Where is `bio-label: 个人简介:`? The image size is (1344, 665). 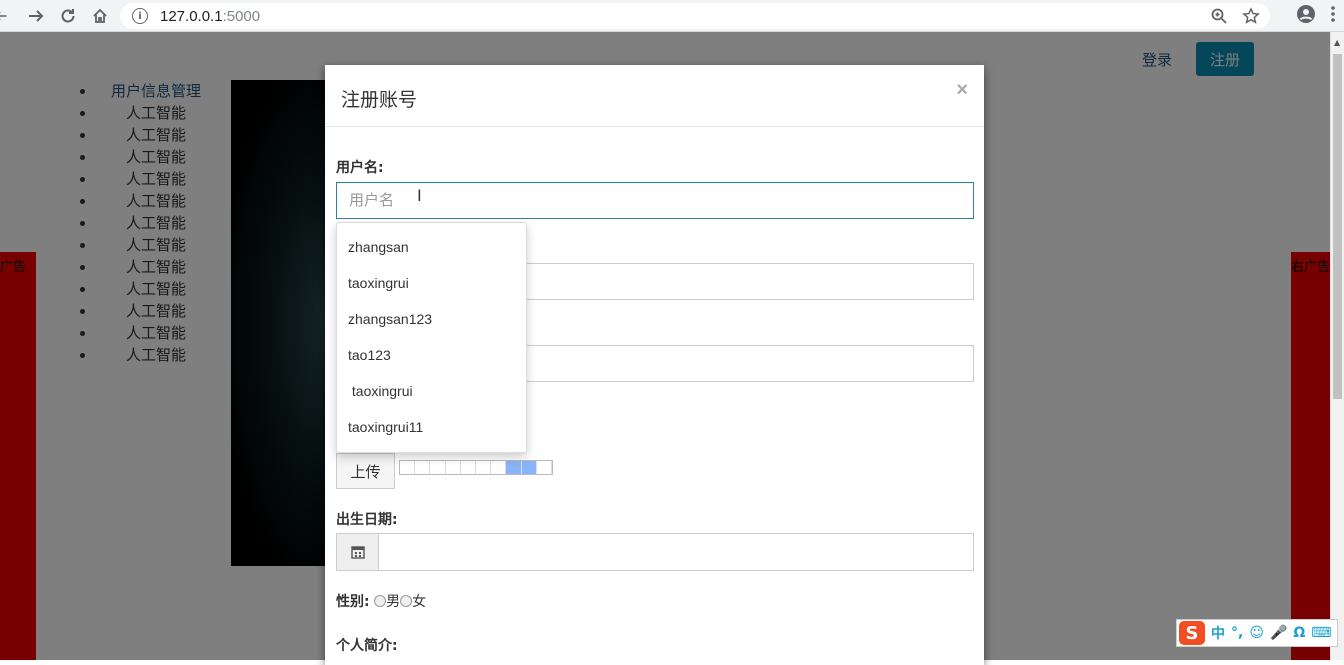
bio-label: 个人简介: is located at coordinates (367, 646).